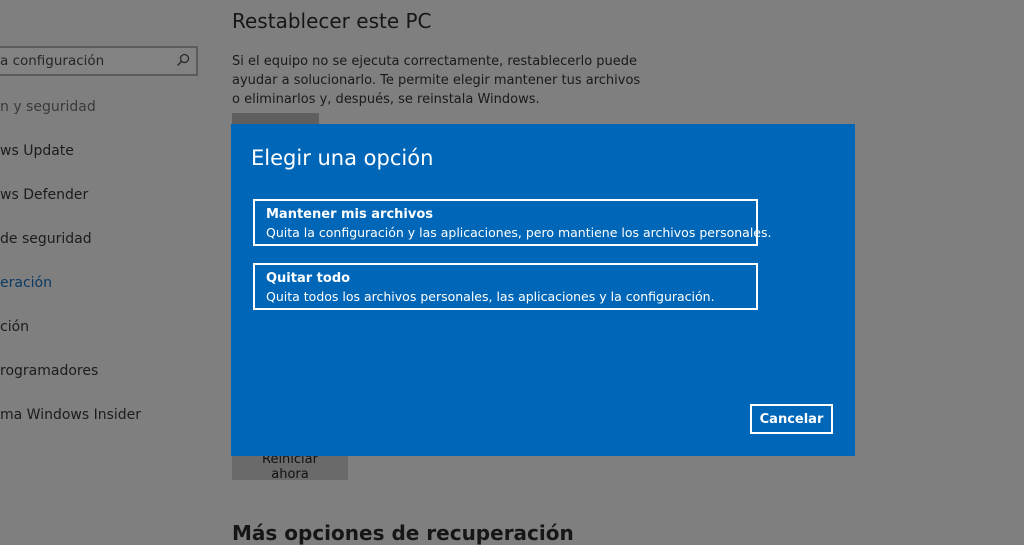 The image size is (1024, 545). I want to click on cancel-button: Cancelar, so click(791, 419).